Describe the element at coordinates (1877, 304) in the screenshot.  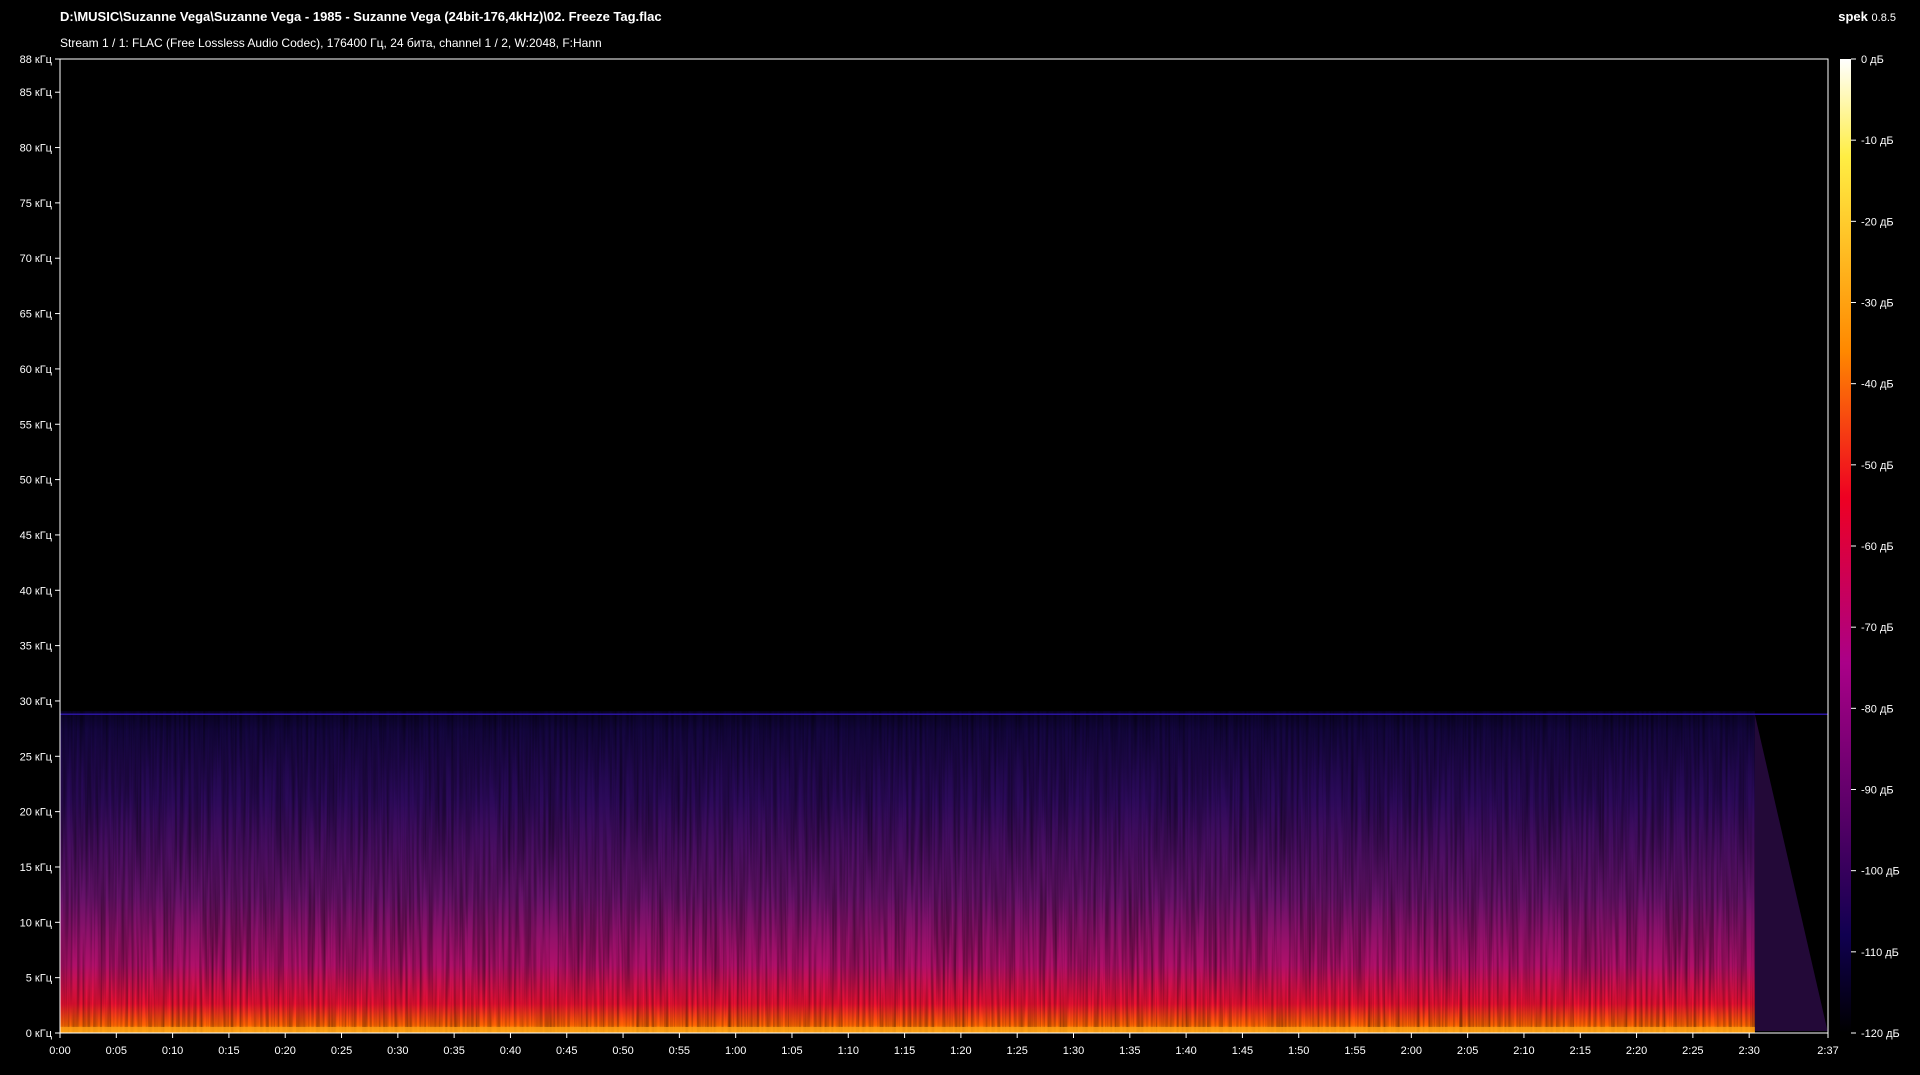
I see `db-tick-label: -30 дБ` at that location.